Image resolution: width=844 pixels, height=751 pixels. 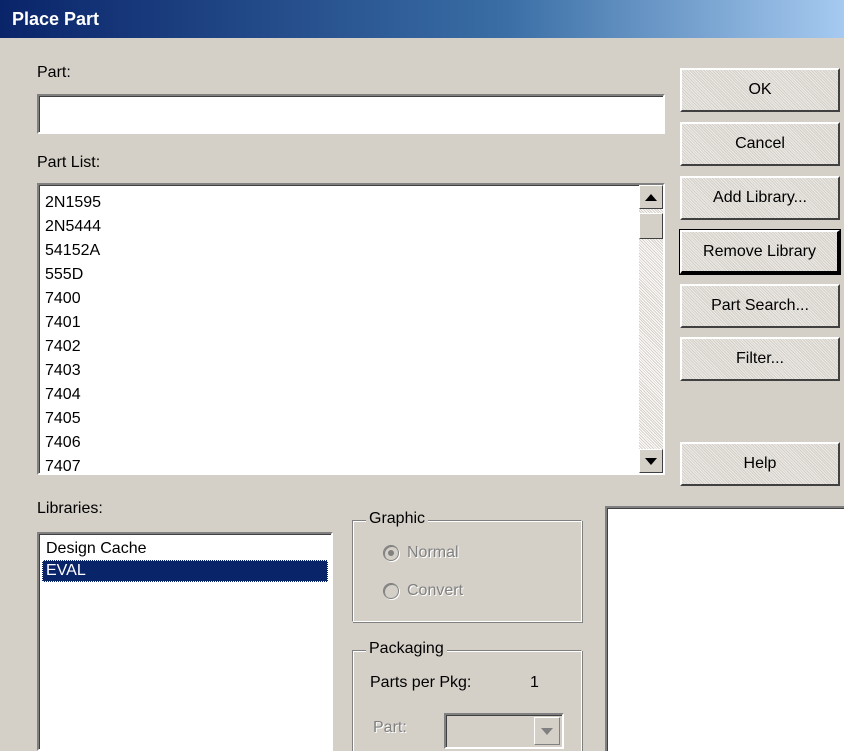 I want to click on list-item: 555D, so click(x=340, y=275).